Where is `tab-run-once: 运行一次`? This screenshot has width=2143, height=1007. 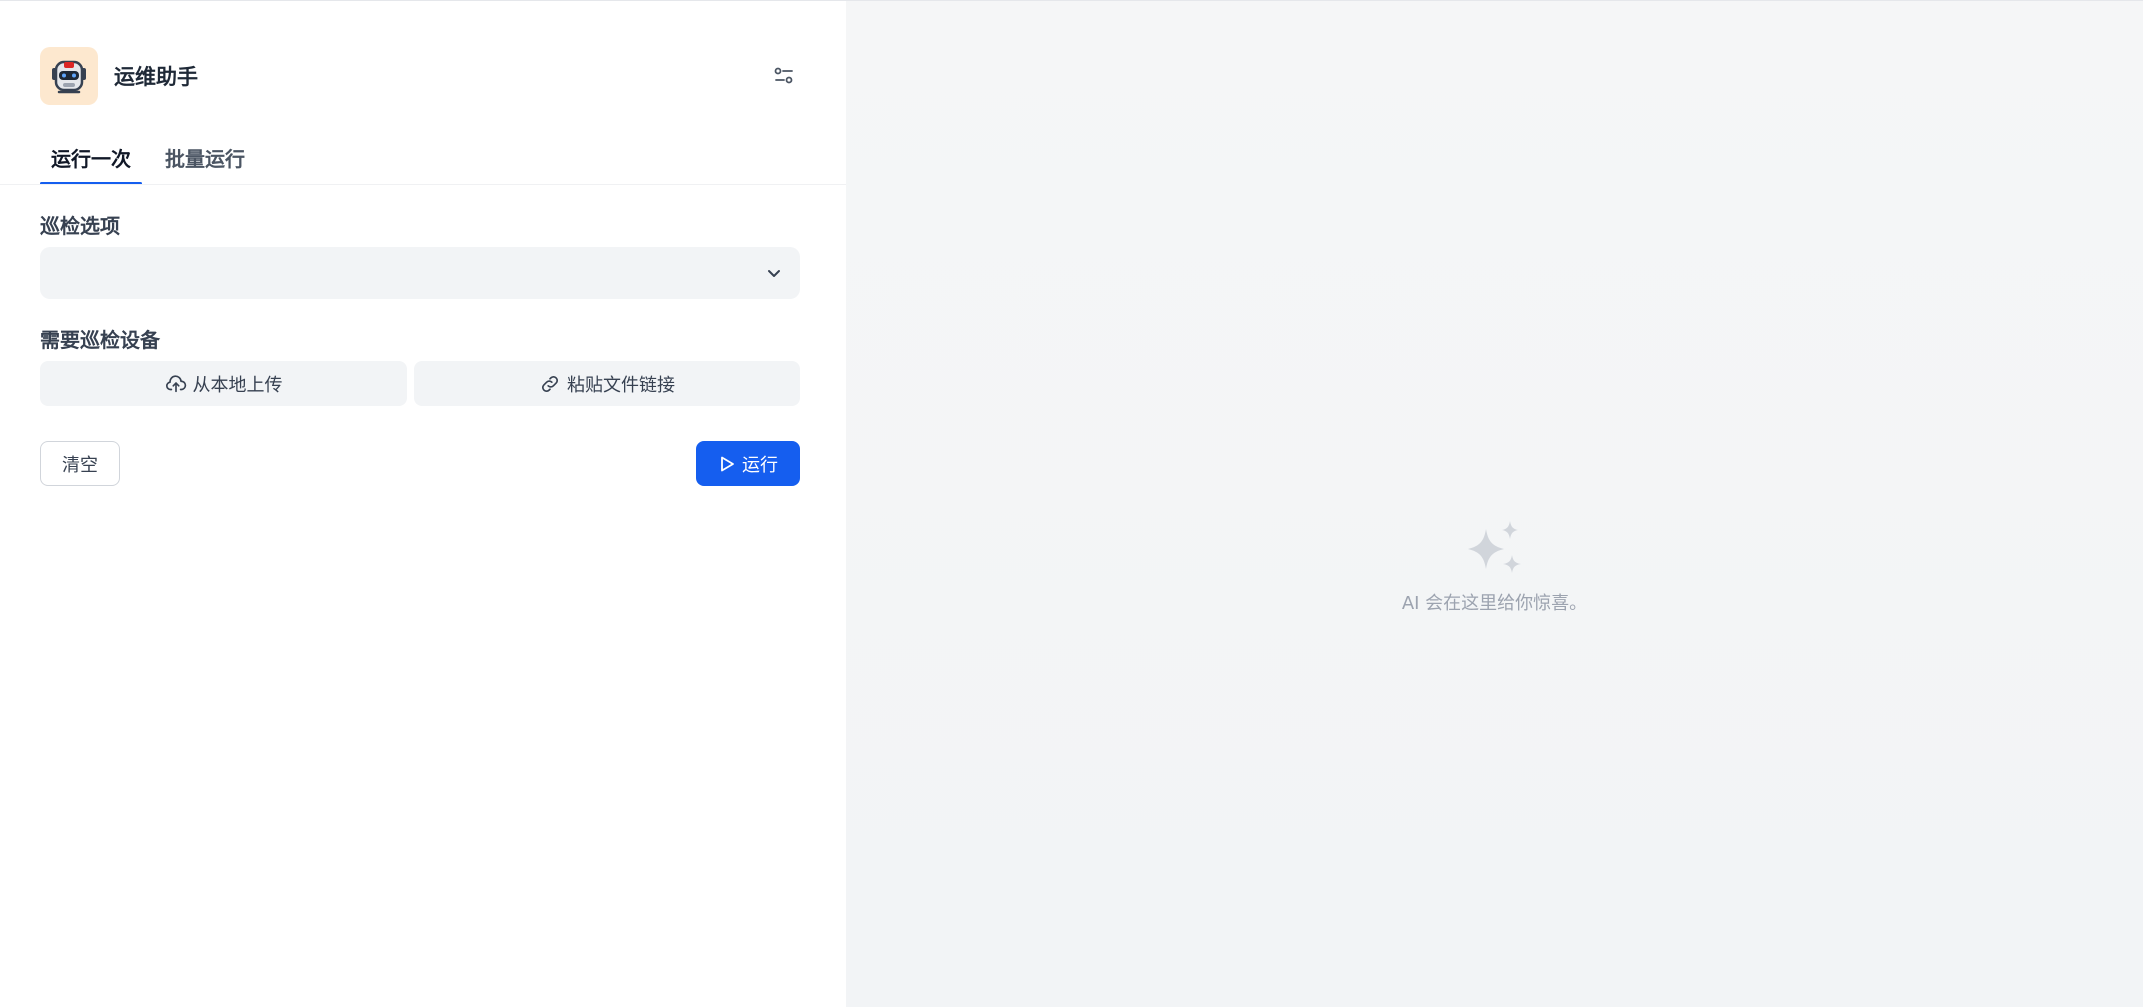
tab-run-once: 运行一次 is located at coordinates (91, 160).